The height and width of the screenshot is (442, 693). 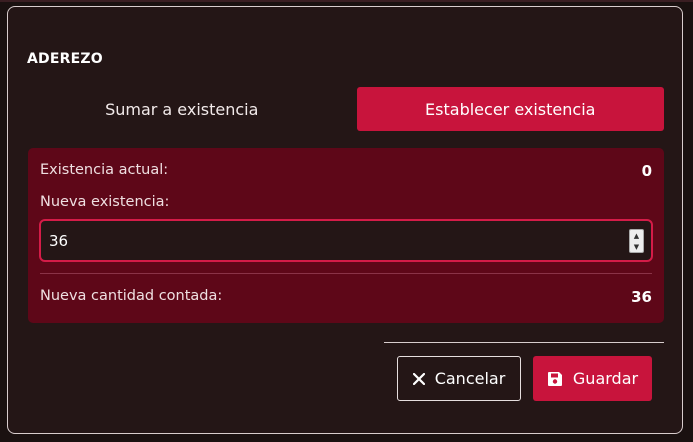 What do you see at coordinates (346, 109) in the screenshot?
I see `mode-tabs: Sumar a existencia Establecer existencia` at bounding box center [346, 109].